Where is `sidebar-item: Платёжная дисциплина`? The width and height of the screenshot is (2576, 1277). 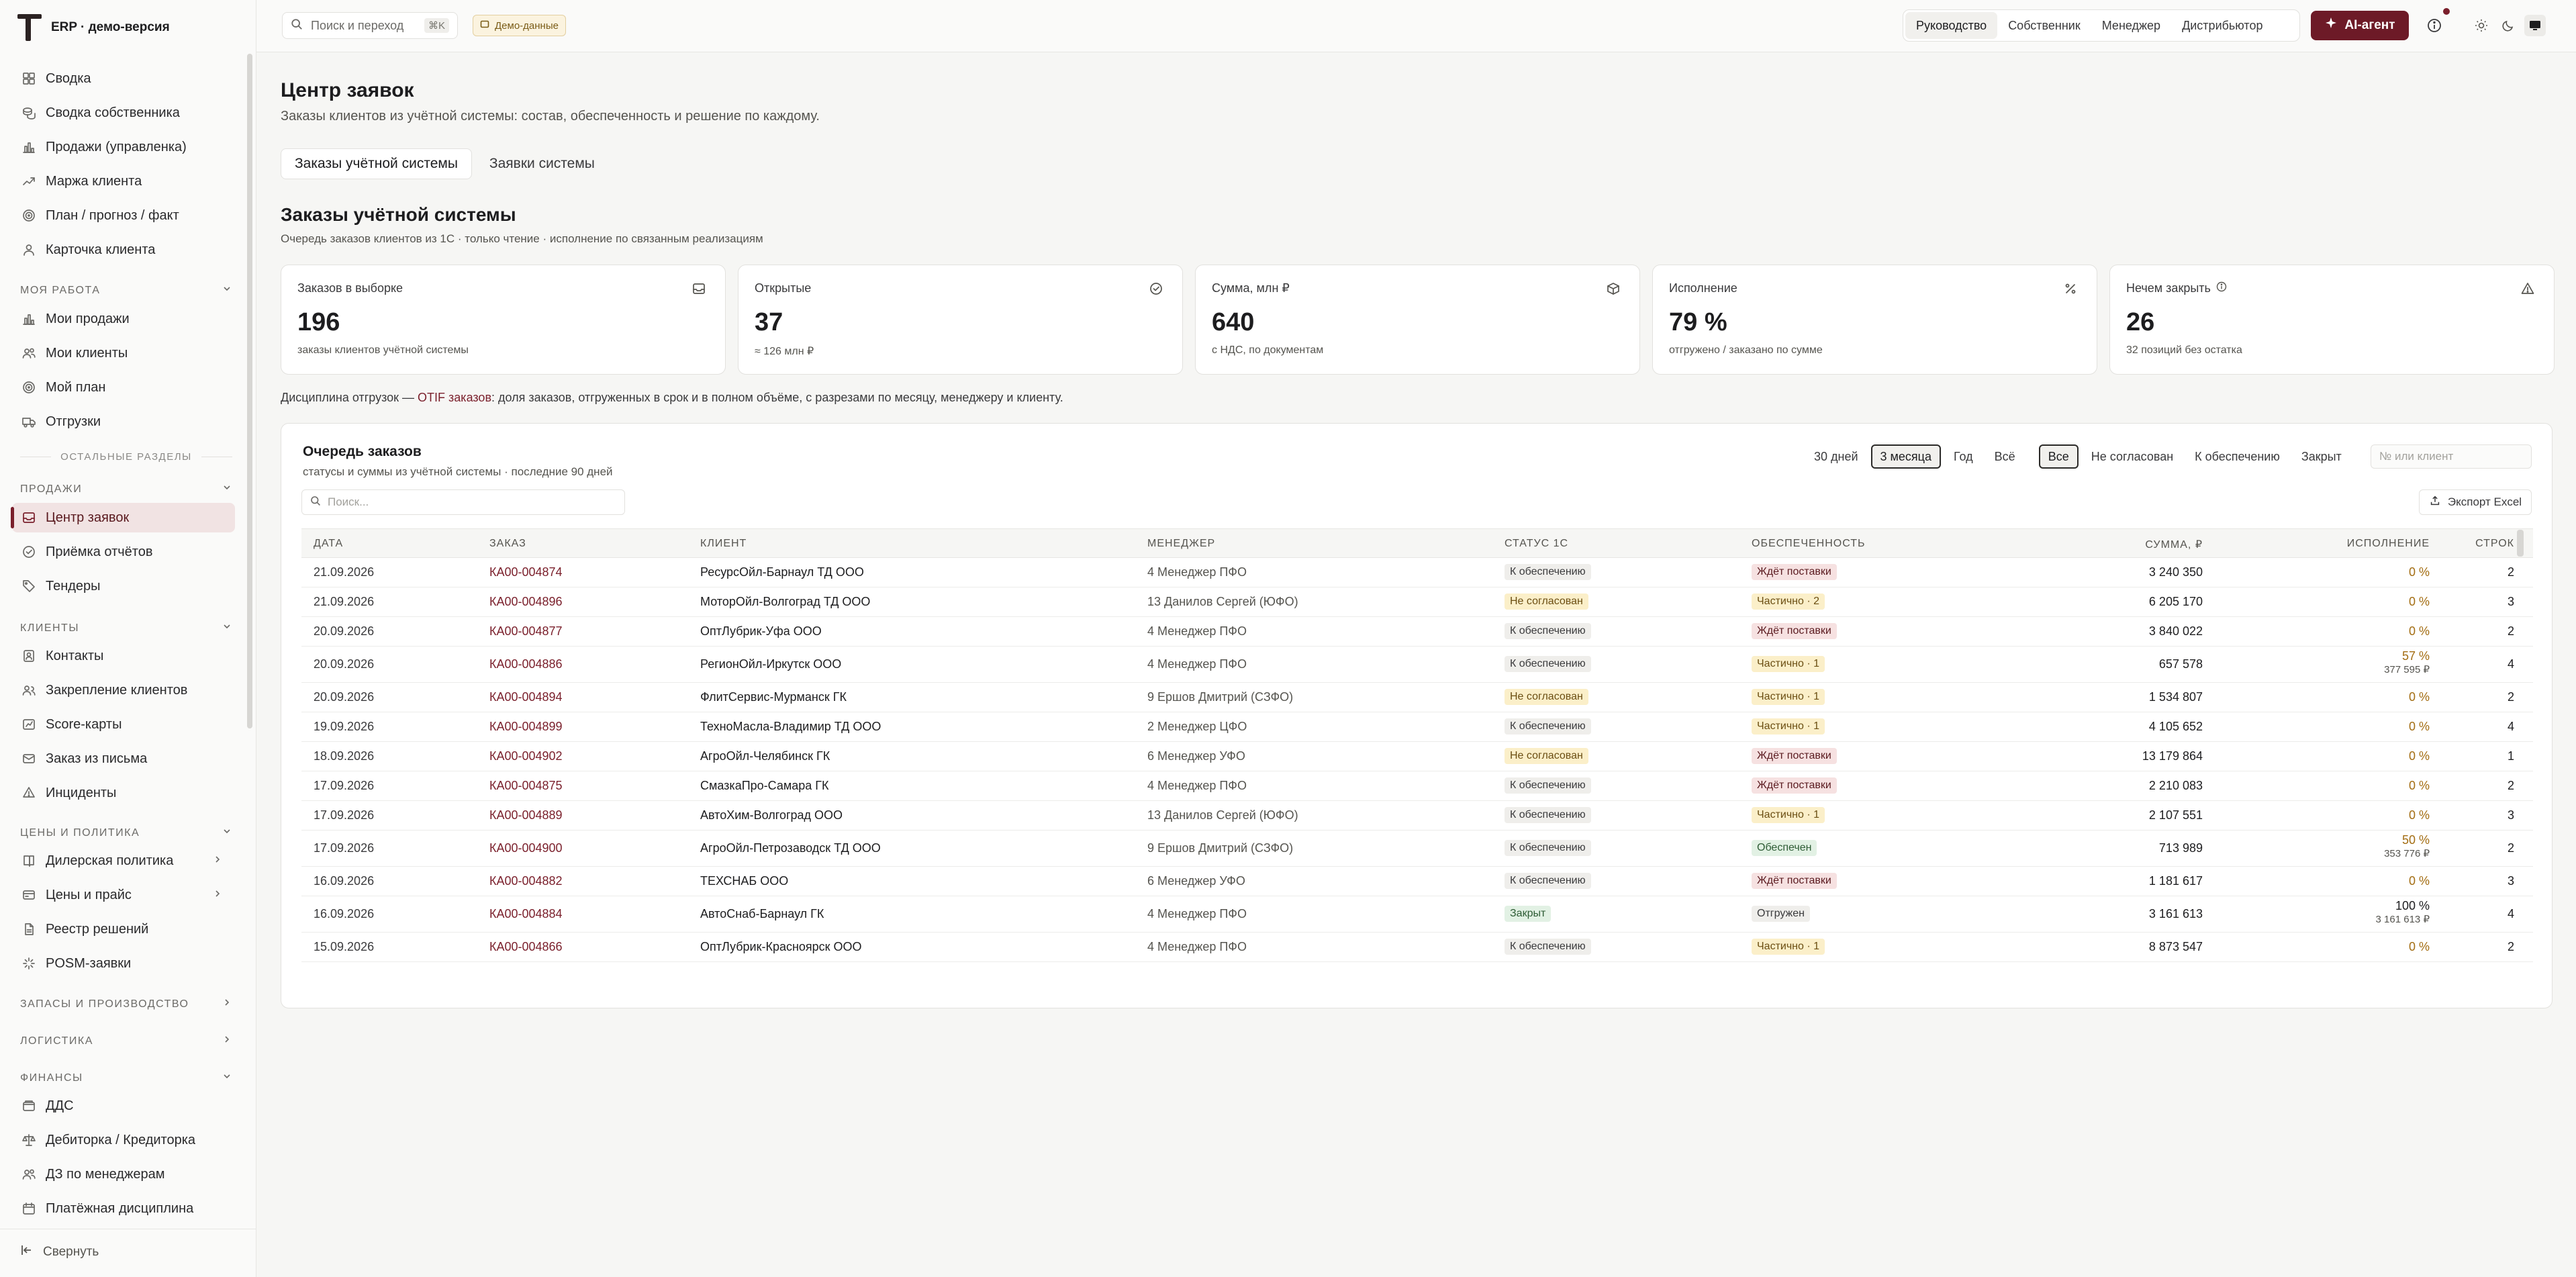
sidebar-item: Платёжная дисциплина is located at coordinates (123, 1209).